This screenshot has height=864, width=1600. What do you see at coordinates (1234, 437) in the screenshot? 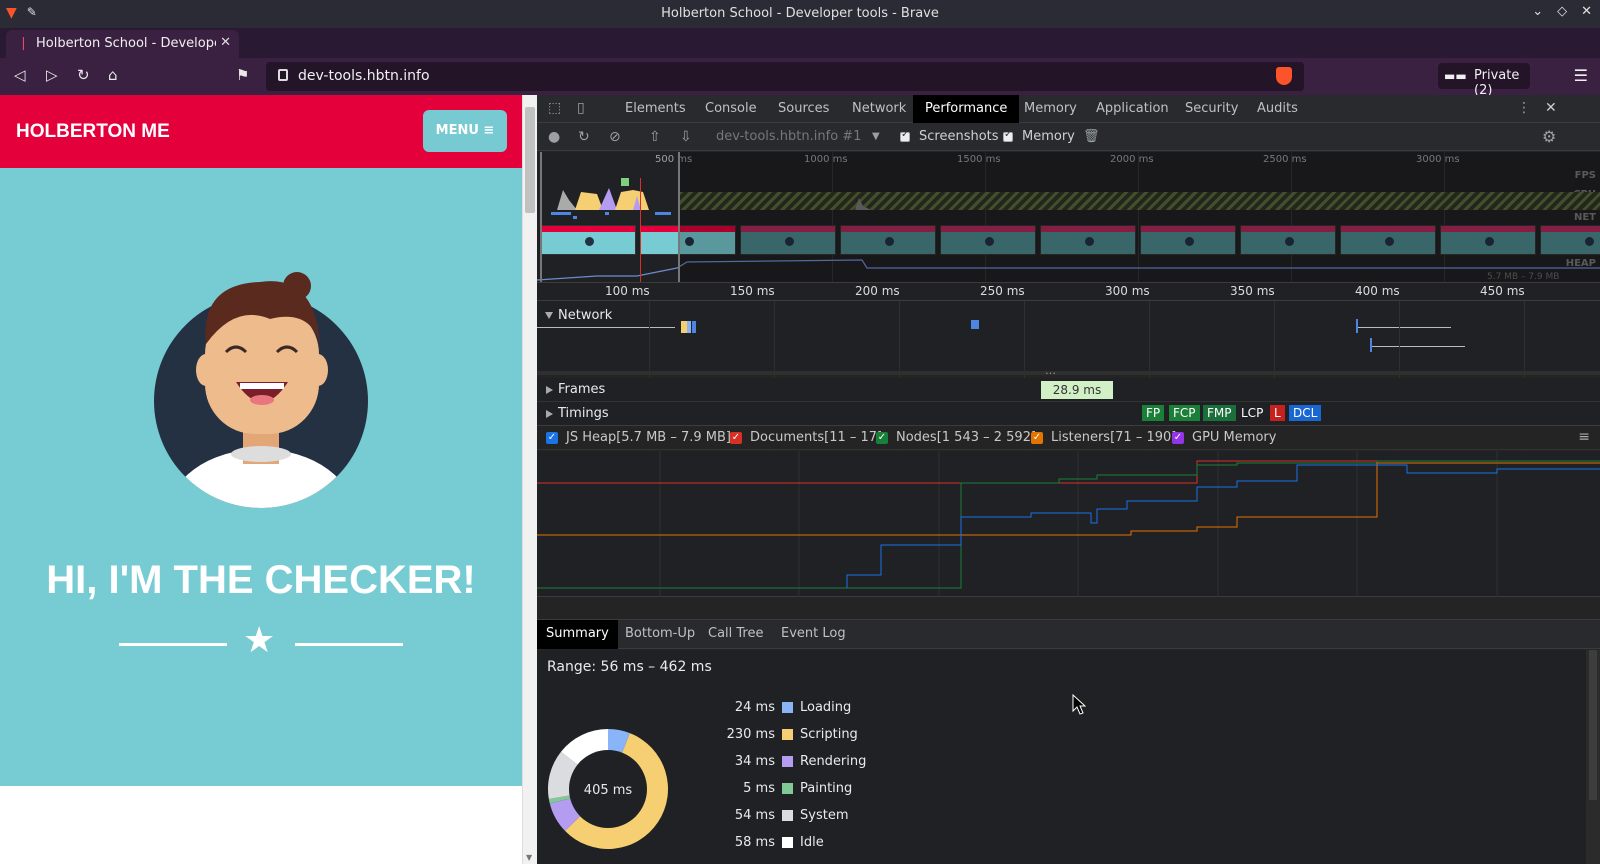
I see `gpu-memory-counter-label: GPU Memory` at bounding box center [1234, 437].